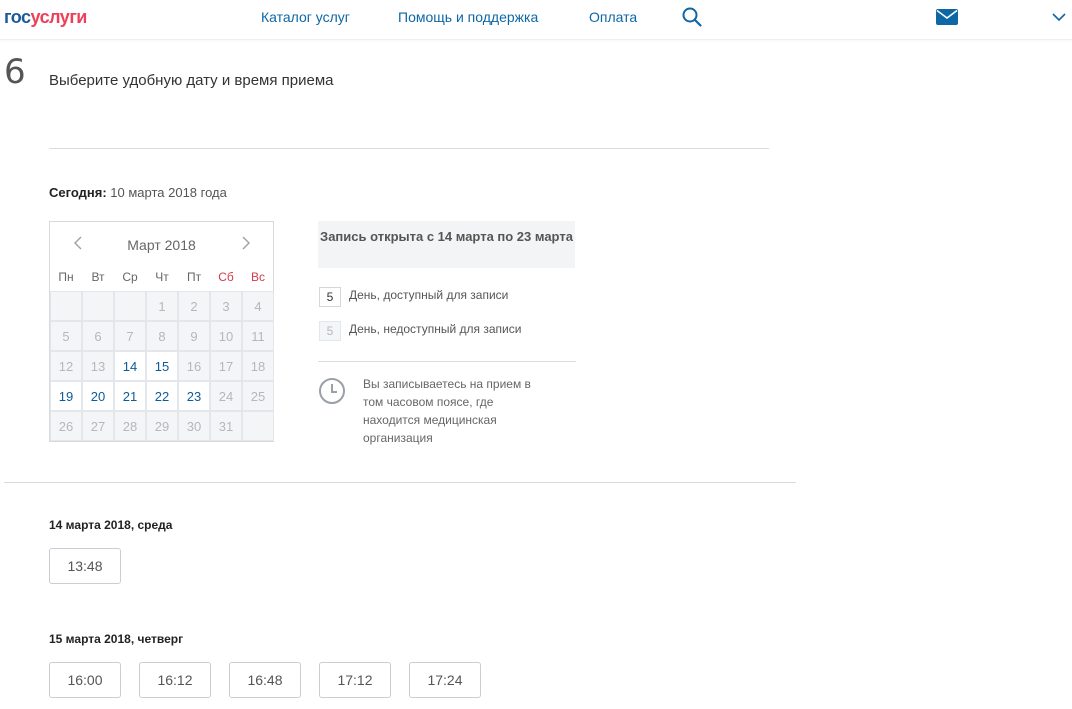 Image resolution: width=1072 pixels, height=709 pixels. Describe the element at coordinates (162, 277) in the screenshot. I see `weekday-label: Чт` at that location.